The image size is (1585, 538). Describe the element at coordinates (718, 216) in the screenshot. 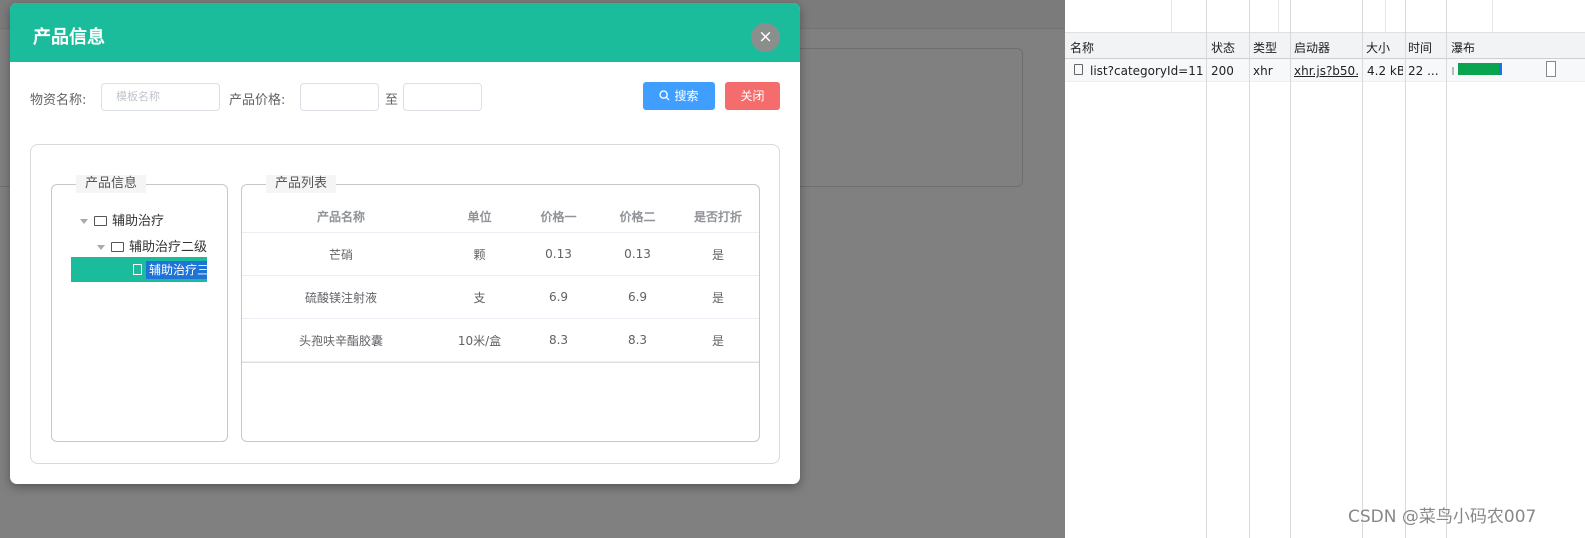

I see `column-header: 是否打折` at that location.